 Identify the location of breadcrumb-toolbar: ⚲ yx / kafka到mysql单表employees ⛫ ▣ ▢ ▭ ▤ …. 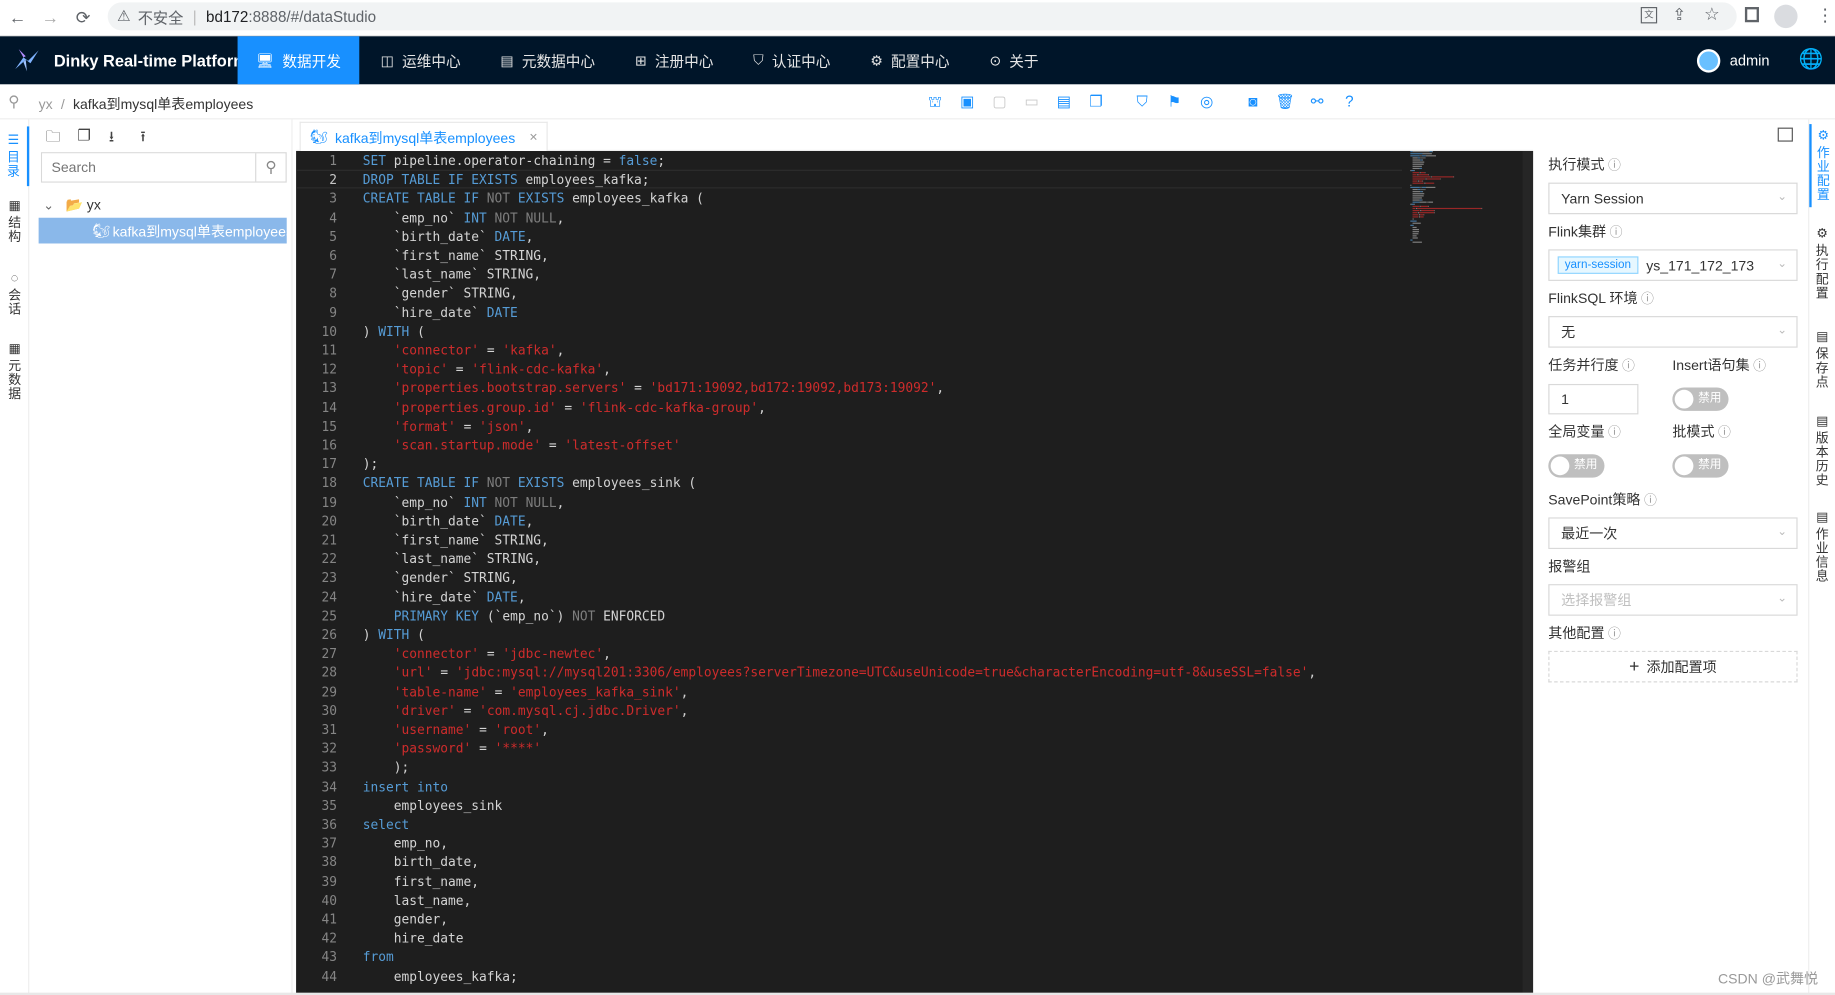
(917, 102).